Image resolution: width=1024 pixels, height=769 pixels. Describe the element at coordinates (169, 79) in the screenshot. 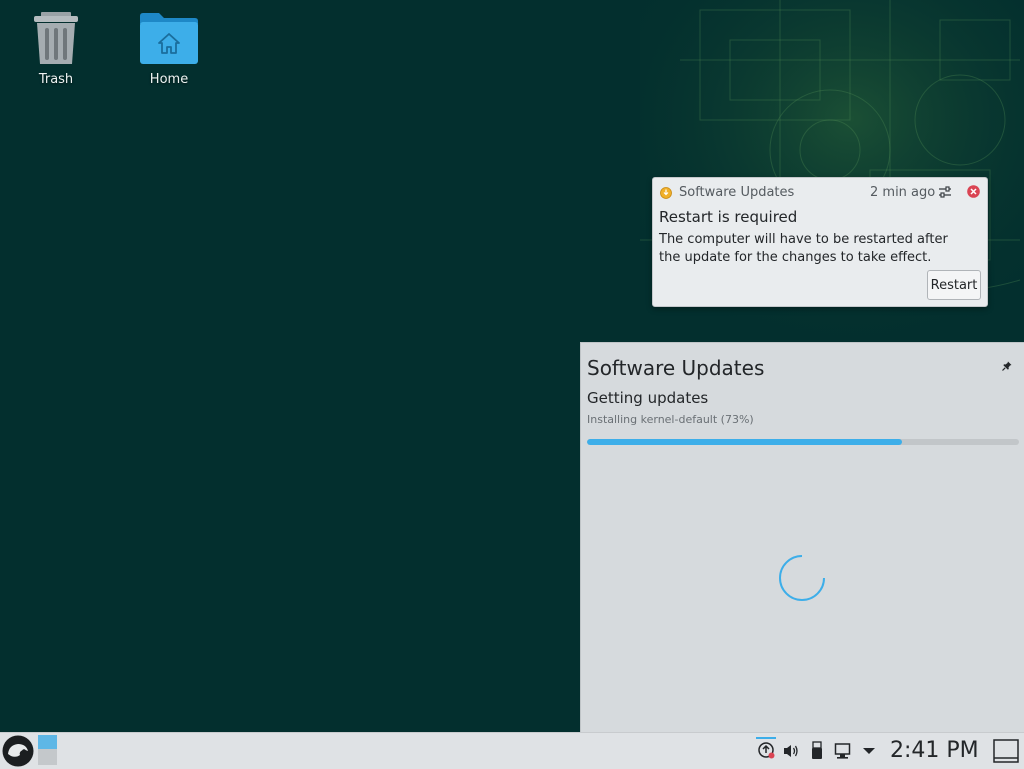

I see `desktop-icon-label: Home` at that location.